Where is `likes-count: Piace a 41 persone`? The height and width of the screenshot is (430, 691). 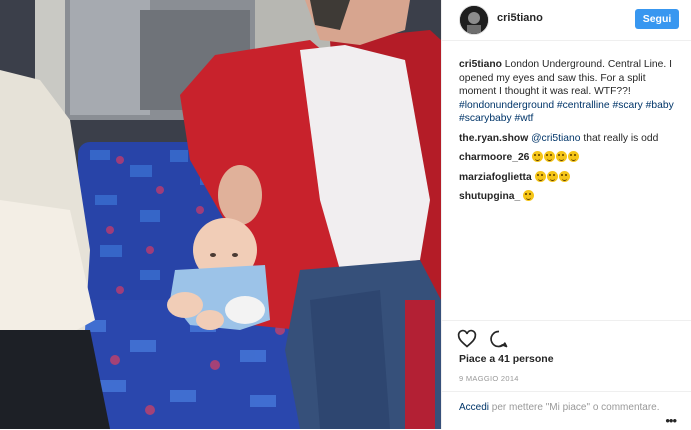
likes-count: Piace a 41 persone is located at coordinates (506, 359).